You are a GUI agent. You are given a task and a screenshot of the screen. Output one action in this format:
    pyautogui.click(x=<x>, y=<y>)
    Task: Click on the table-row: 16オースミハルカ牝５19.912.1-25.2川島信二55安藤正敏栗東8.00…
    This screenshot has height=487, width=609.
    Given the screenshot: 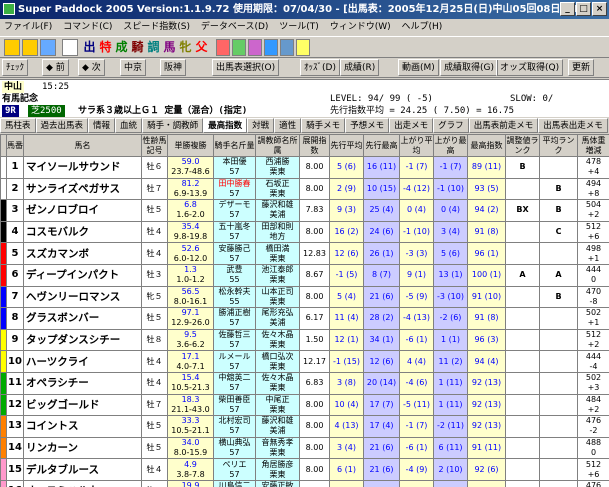 What is the action you would take?
    pyautogui.click(x=304, y=483)
    